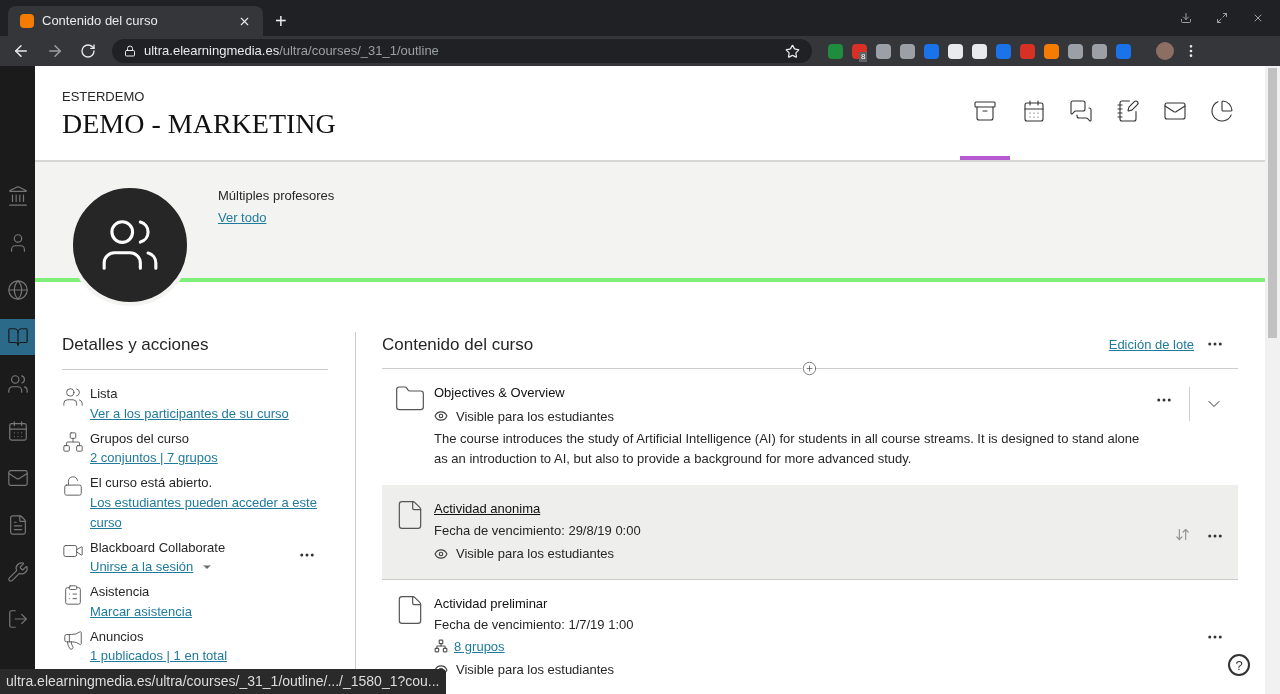 This screenshot has height=694, width=1280. Describe the element at coordinates (820, 603) in the screenshot. I see `item-title: Actividad preliminar` at that location.